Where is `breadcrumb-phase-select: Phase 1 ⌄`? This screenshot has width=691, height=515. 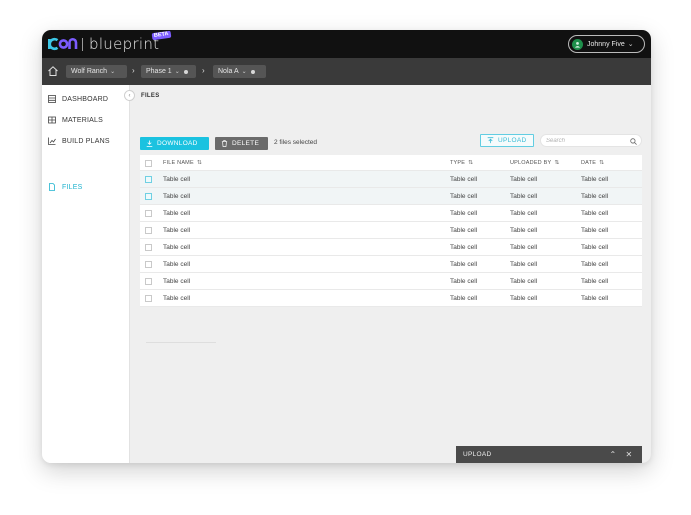 breadcrumb-phase-select: Phase 1 ⌄ is located at coordinates (168, 71).